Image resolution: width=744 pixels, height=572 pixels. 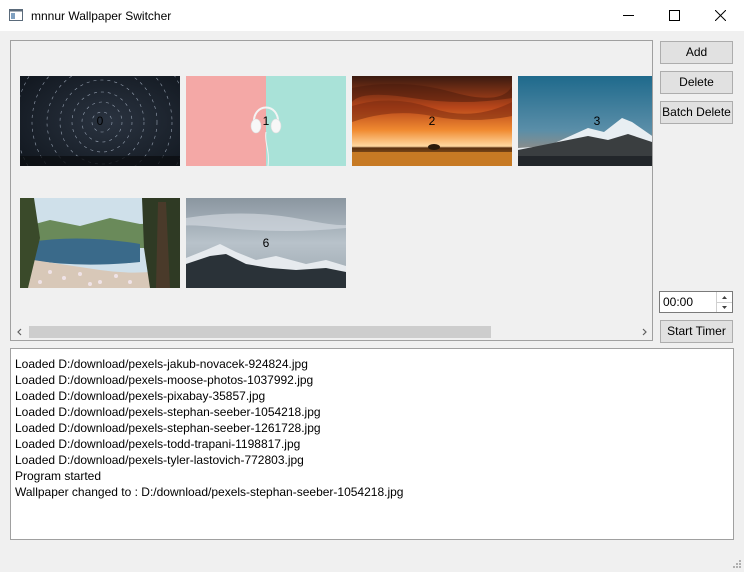 I want to click on title-bar: mnnur Wallpaper Switcher, so click(x=372, y=15).